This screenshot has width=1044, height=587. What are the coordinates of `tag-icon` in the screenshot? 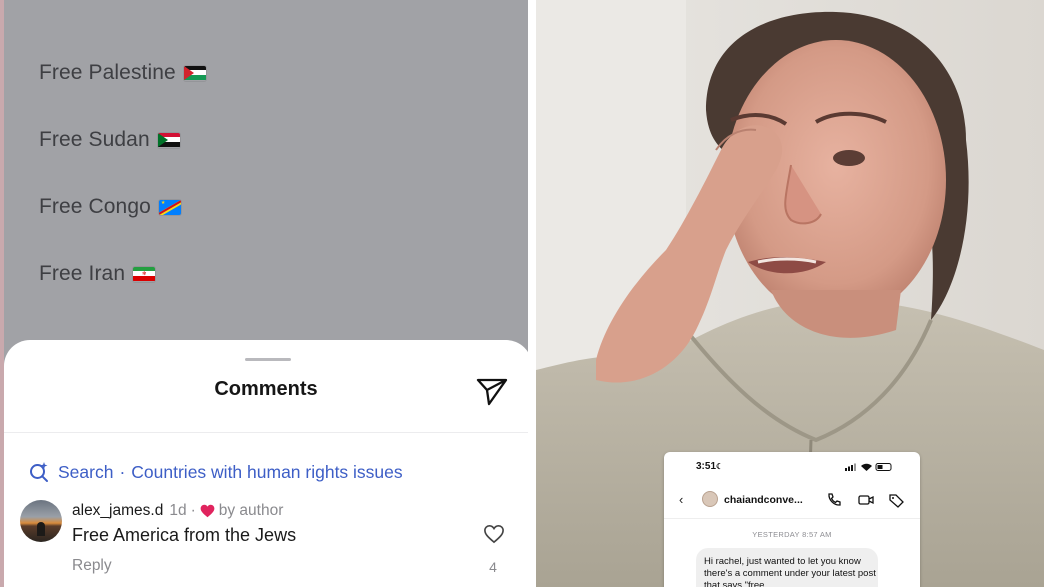 It's located at (896, 501).